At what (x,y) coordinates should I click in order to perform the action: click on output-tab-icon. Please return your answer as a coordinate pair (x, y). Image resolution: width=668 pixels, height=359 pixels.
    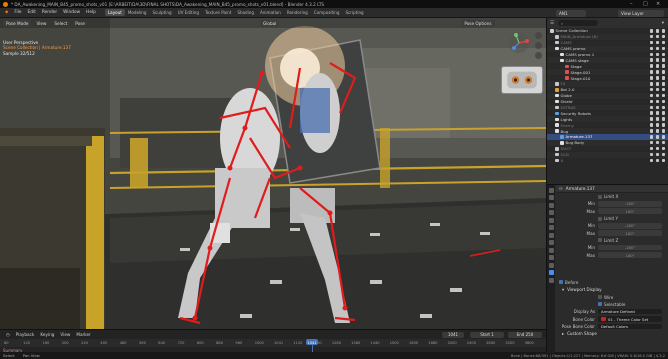
    Looking at the image, I should click on (551, 205).